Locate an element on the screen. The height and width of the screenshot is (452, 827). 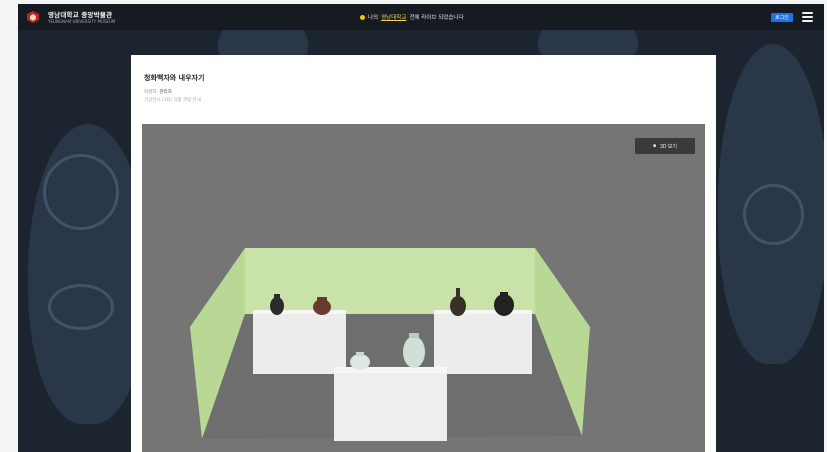
museum-logo: 영남대학교 중앙박물관 YEUNGNAM UNIVERSITY MUSEUM is located at coordinates (69, 17).